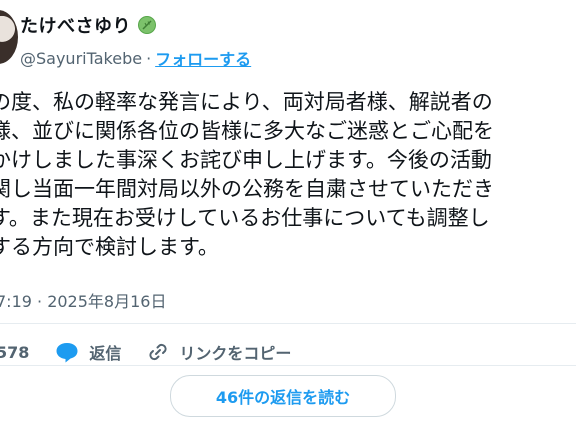  I want to click on avatar, so click(9, 37).